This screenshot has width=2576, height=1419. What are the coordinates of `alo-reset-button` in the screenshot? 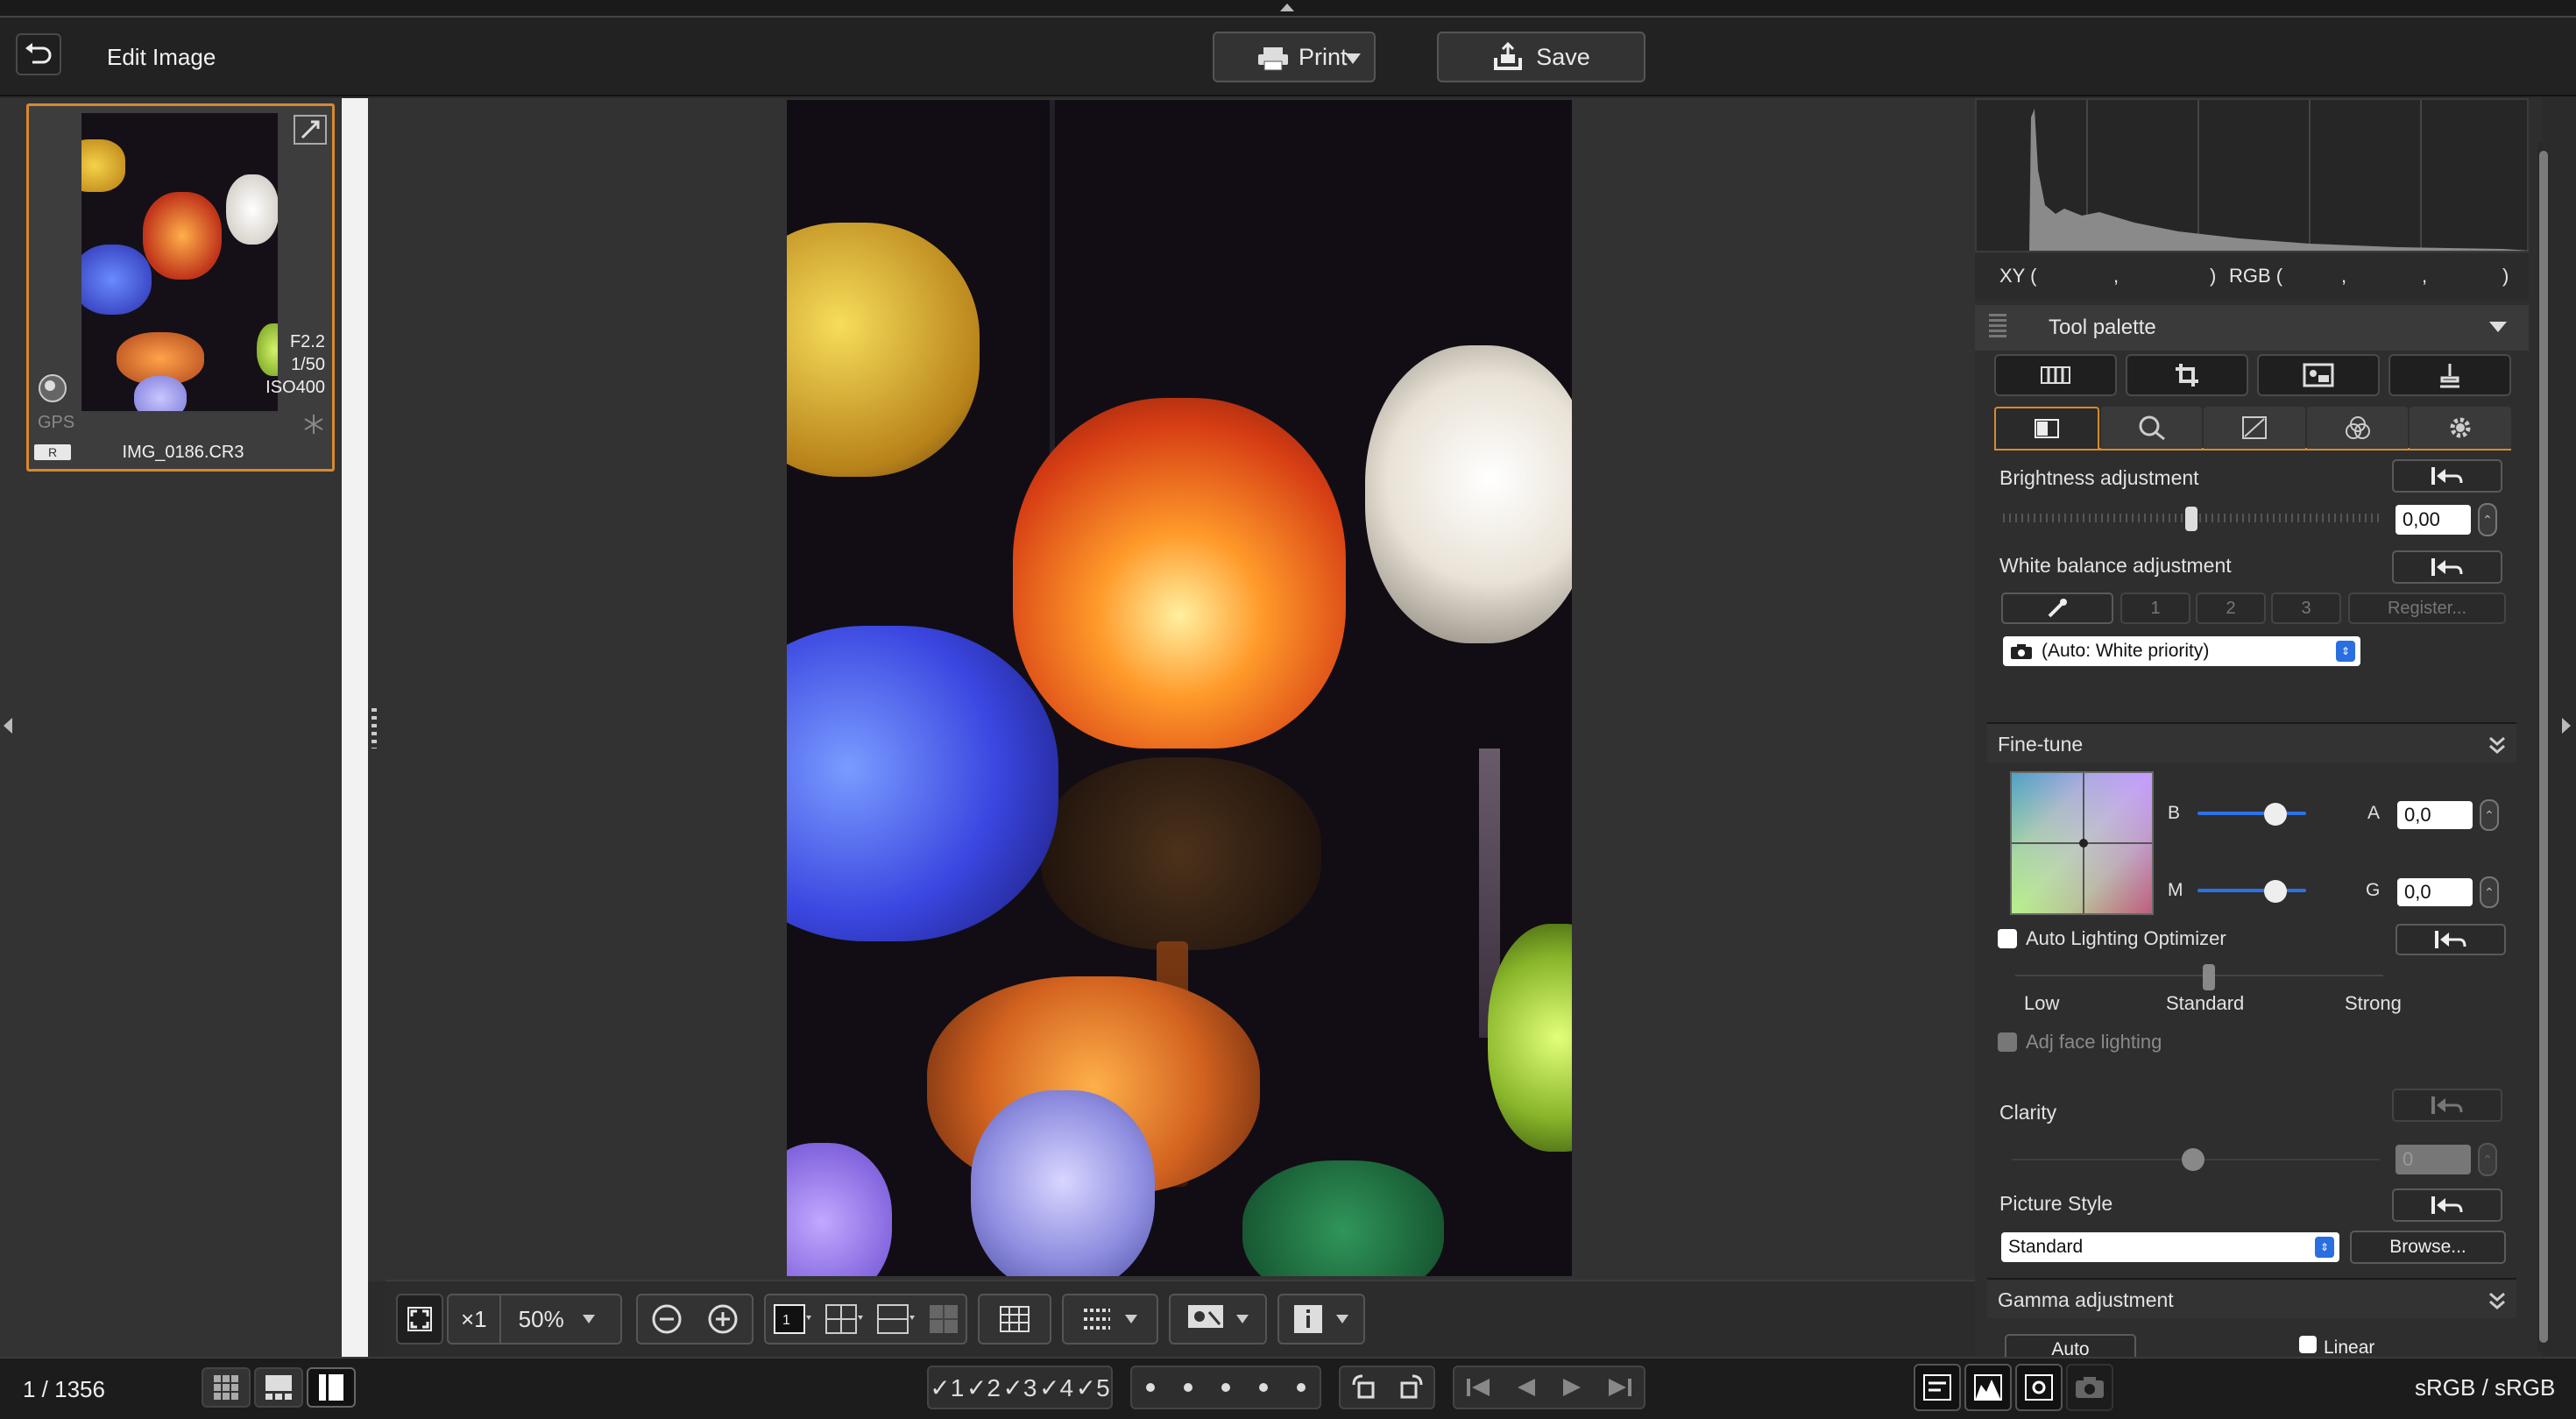 It's located at (2451, 939).